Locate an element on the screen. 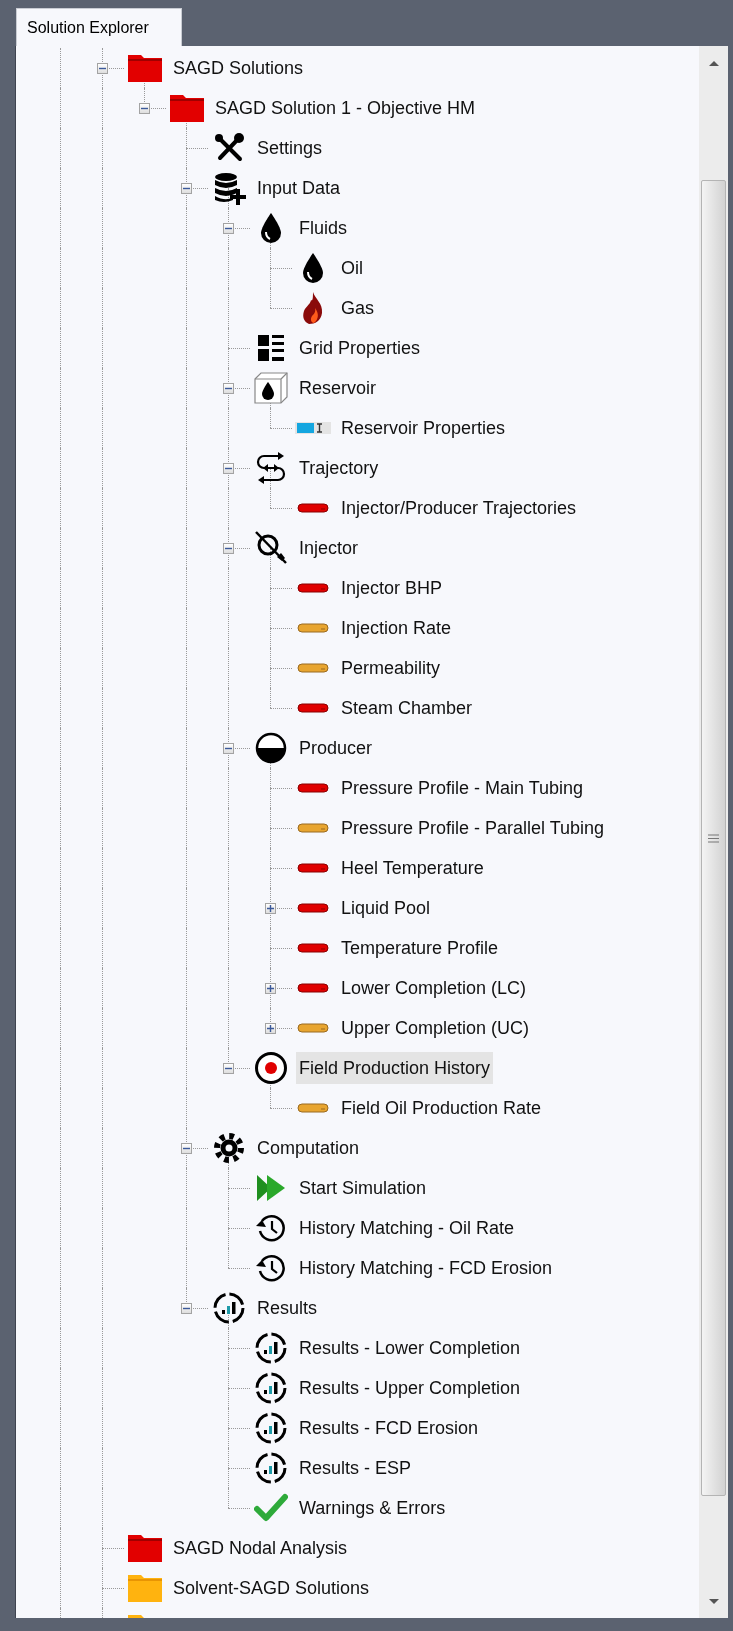 The height and width of the screenshot is (1631, 733). play-icon is located at coordinates (271, 1188).